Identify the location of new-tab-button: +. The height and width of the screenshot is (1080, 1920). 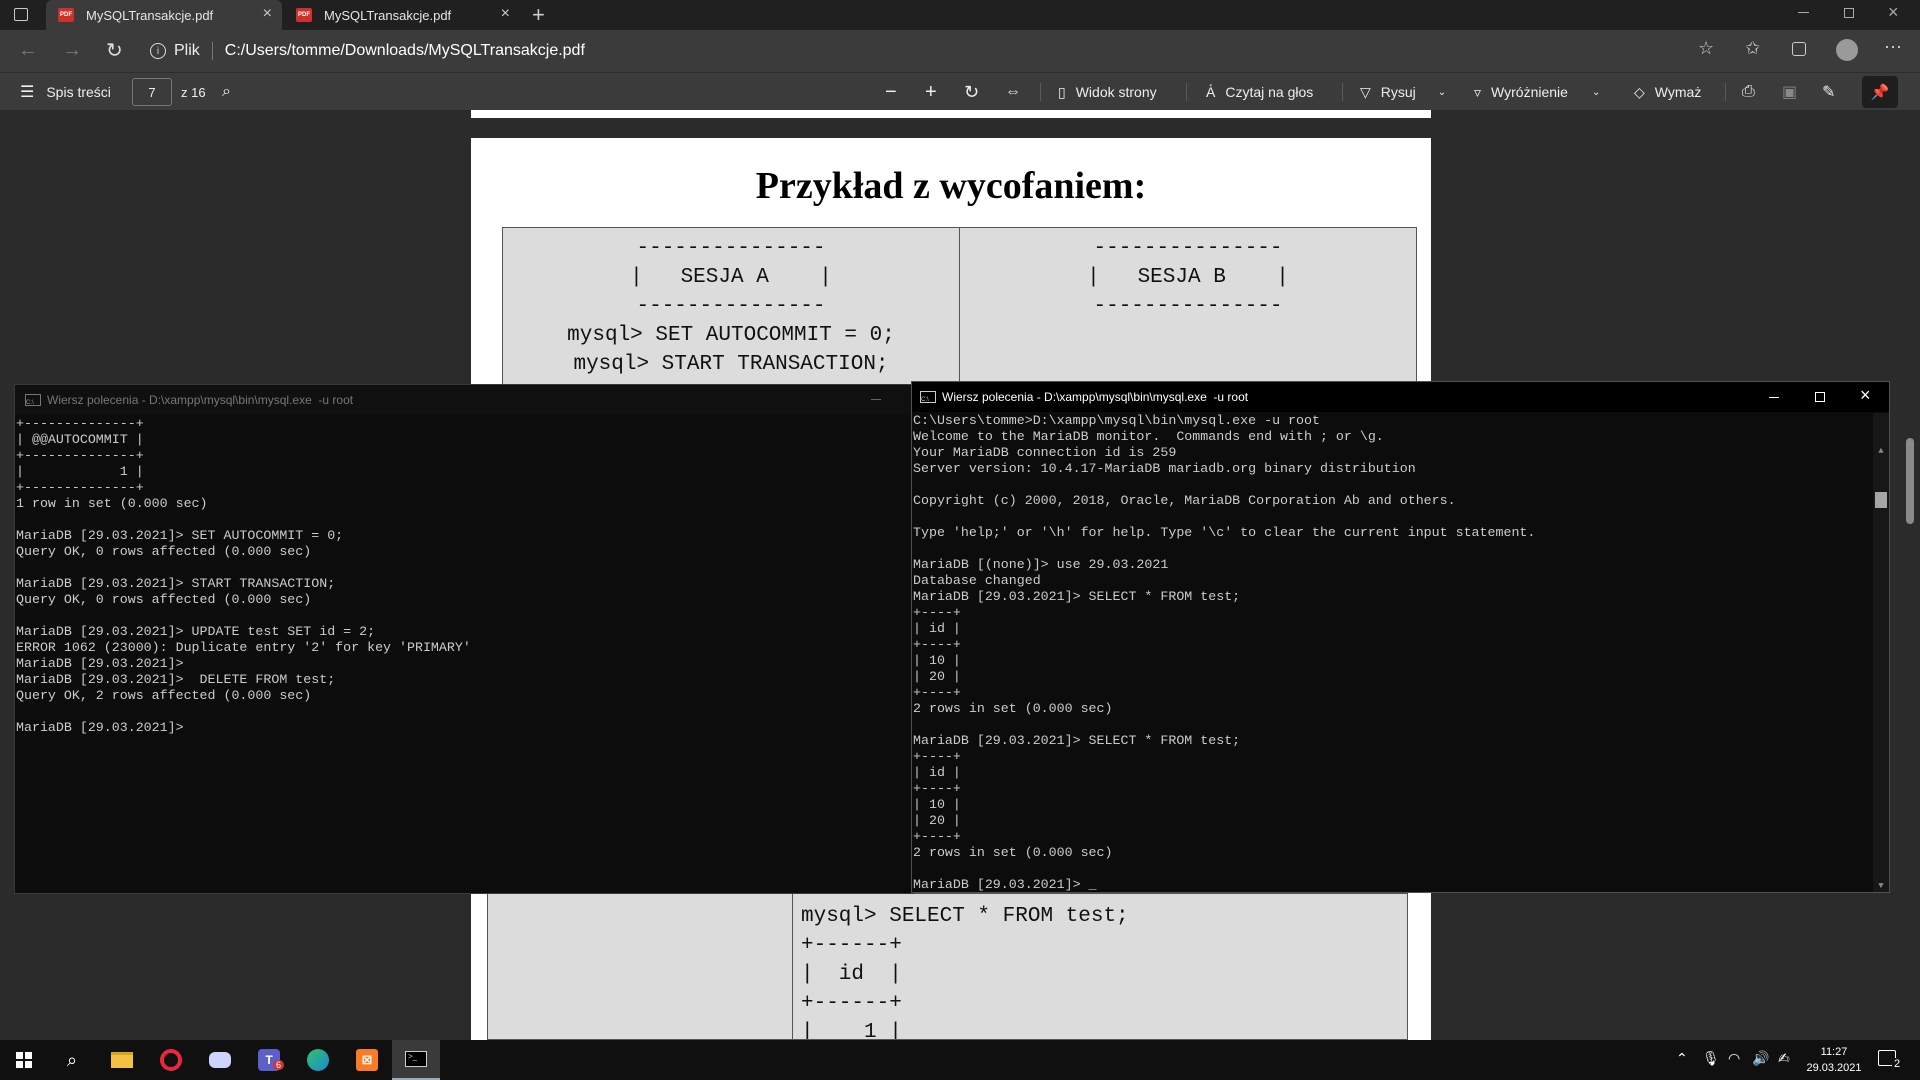
(538, 15).